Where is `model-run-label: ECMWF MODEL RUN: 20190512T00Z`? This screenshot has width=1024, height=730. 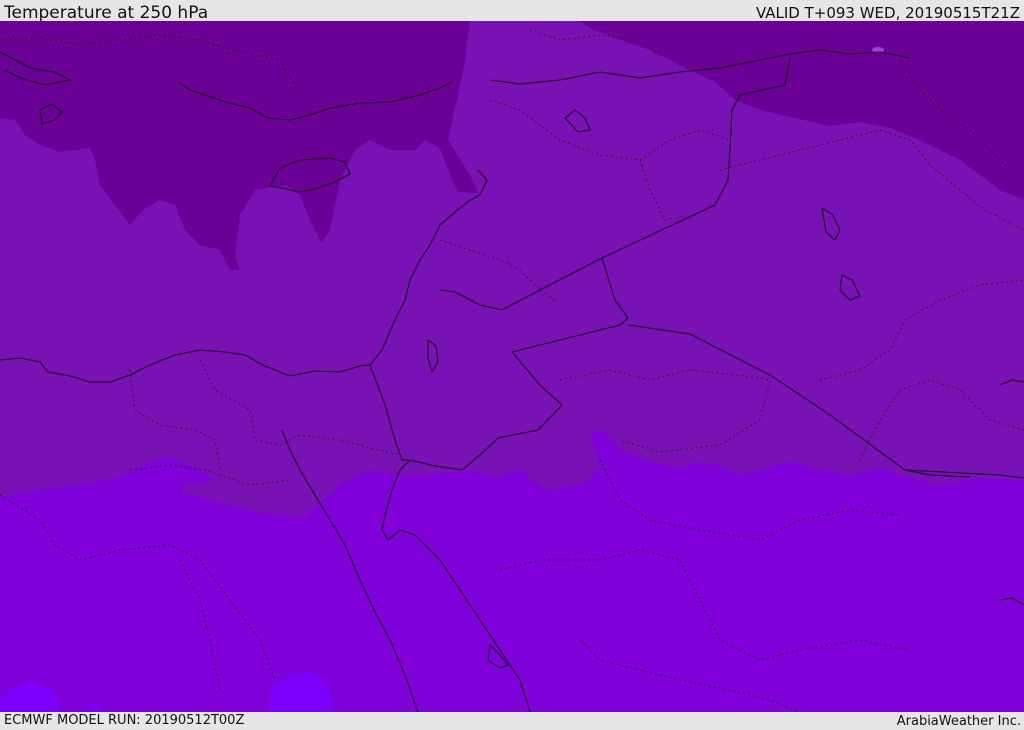
model-run-label: ECMWF MODEL RUN: 20190512T00Z is located at coordinates (124, 720).